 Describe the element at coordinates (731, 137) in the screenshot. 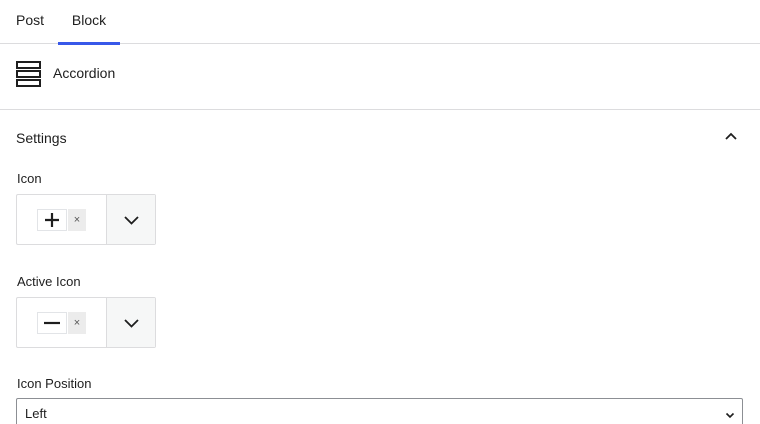

I see `chevron-up-icon` at that location.